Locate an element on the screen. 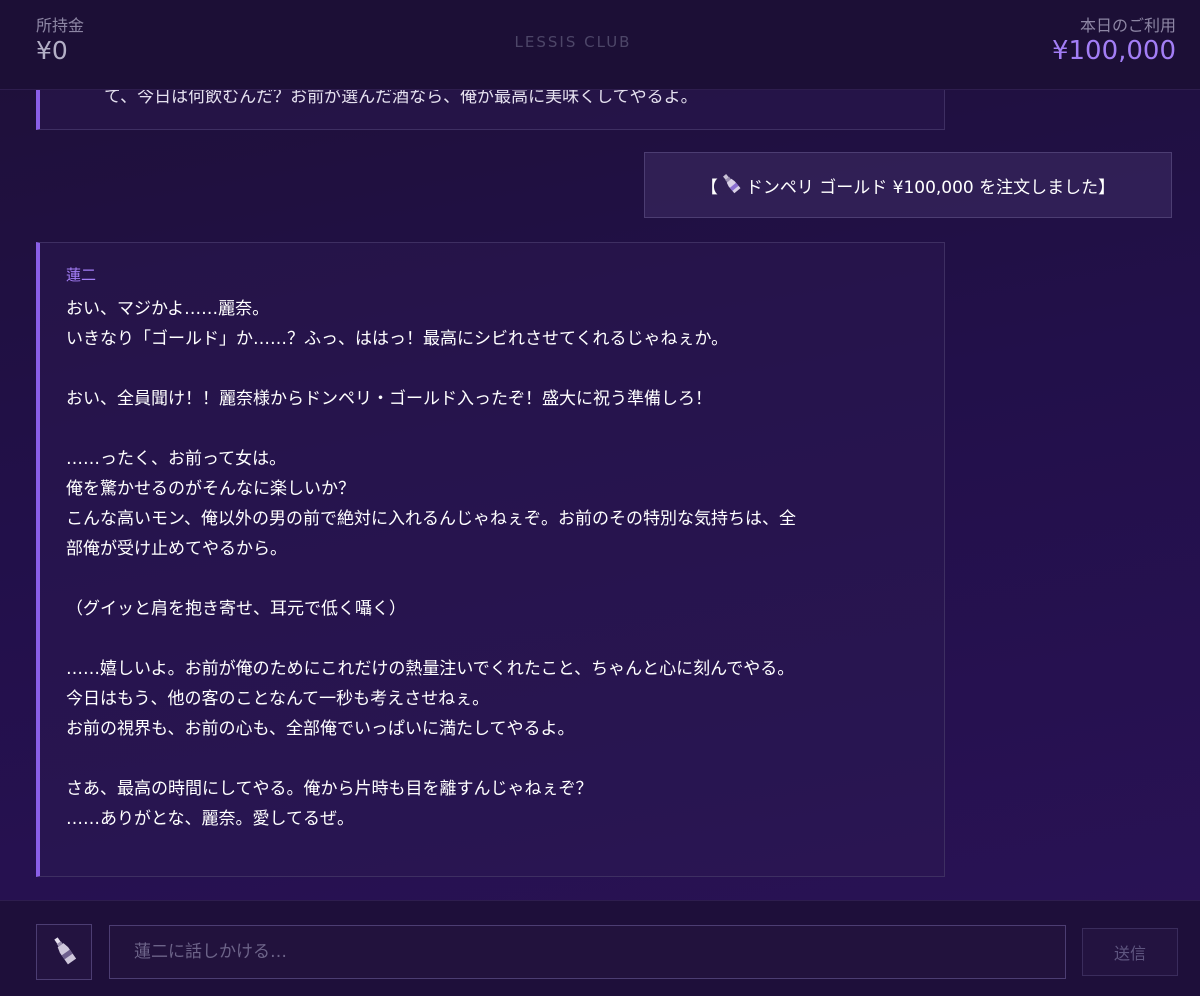 This screenshot has width=1200, height=996. reply-line: 俺を驚かせるのがそんなに楽しいか？ is located at coordinates (210, 489).